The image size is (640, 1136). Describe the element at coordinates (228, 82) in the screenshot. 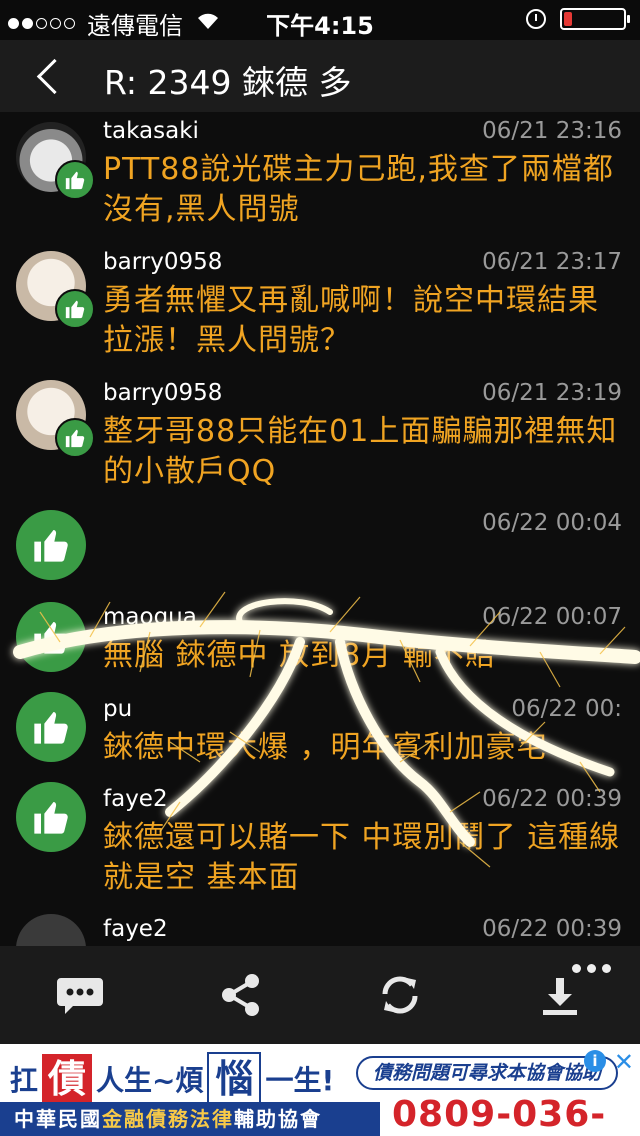

I see `page-title: R: 2349 錸德 多` at that location.